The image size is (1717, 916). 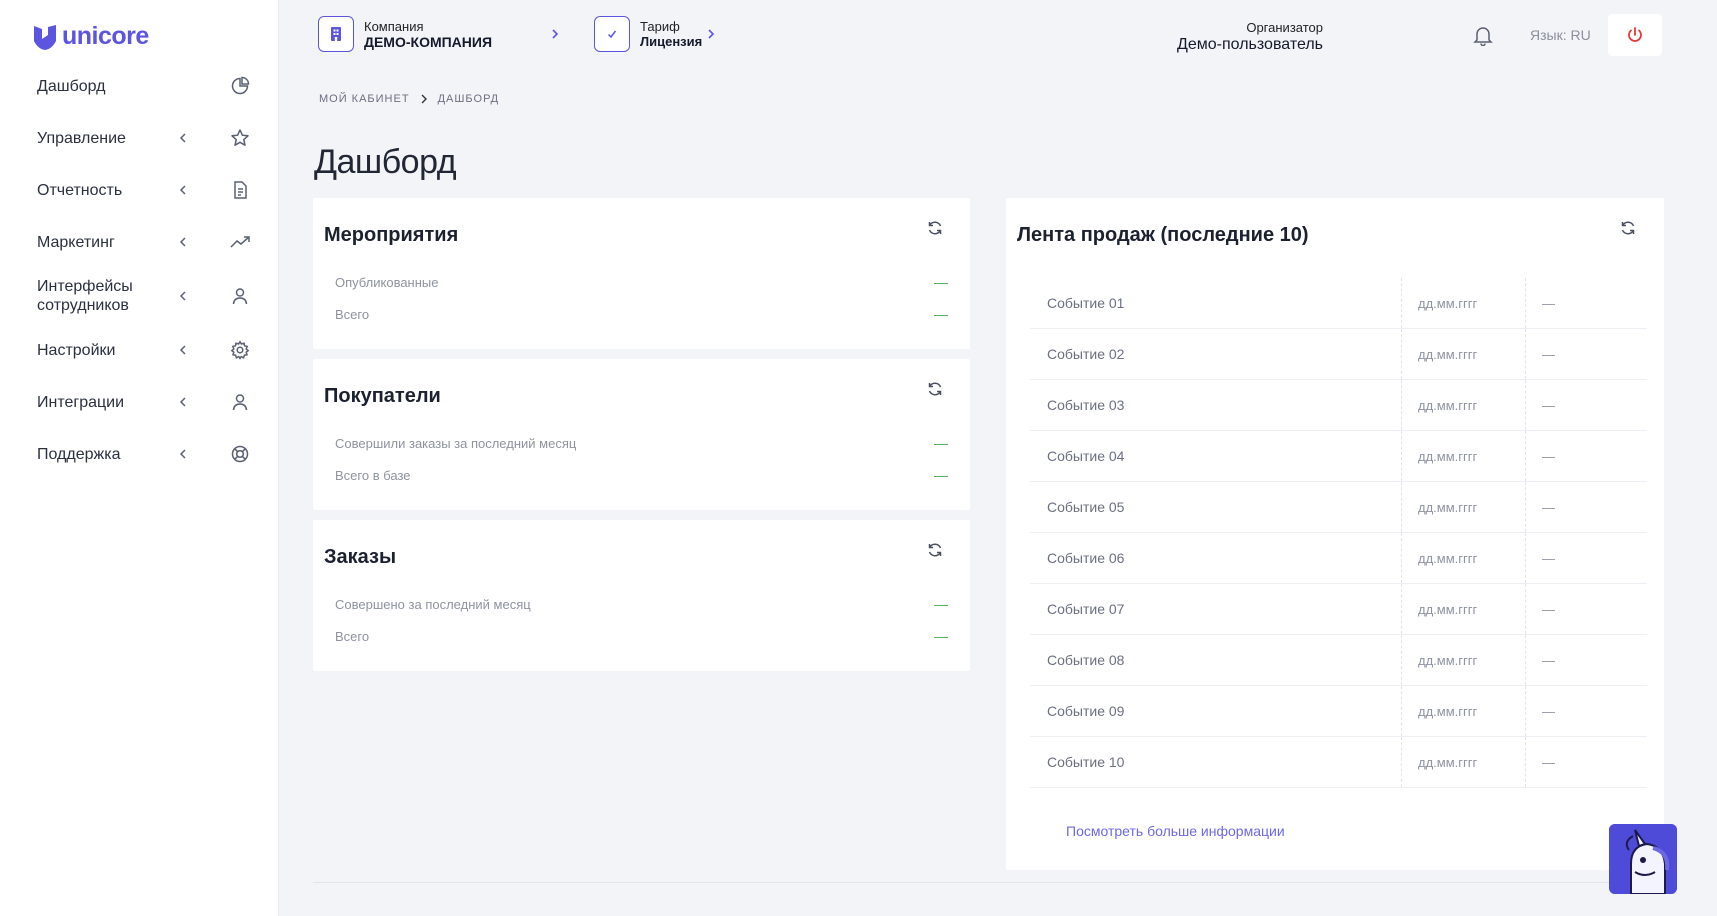 What do you see at coordinates (90, 36) in the screenshot?
I see `logo: unicore` at bounding box center [90, 36].